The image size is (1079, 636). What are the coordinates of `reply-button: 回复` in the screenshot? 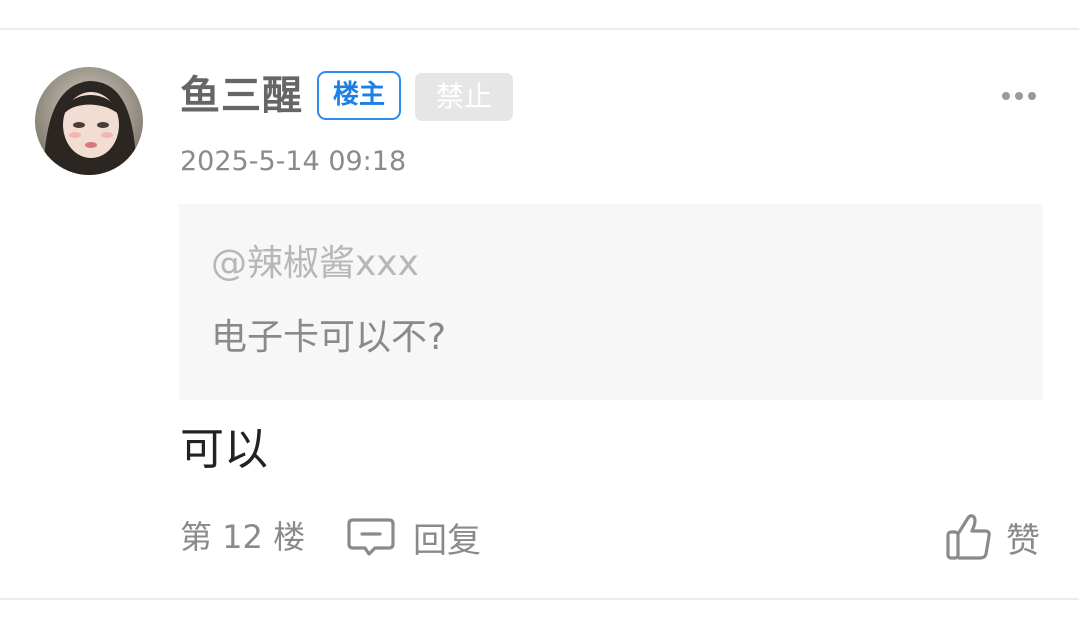 It's located at (414, 537).